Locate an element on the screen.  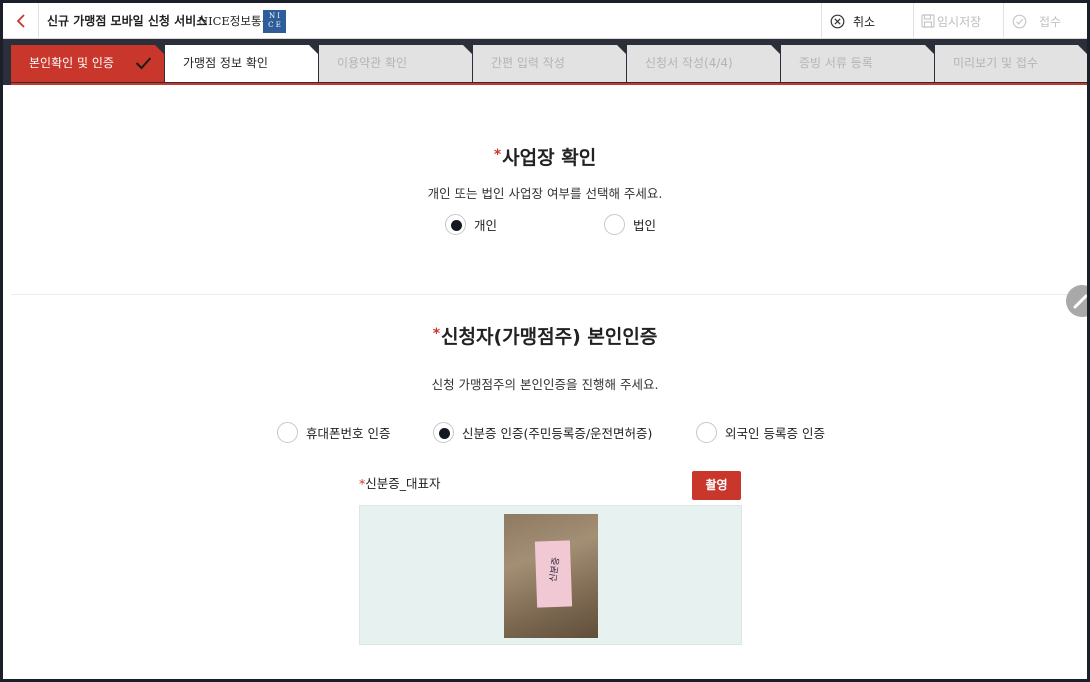
step-quick-input: 간편 입력 작성 is located at coordinates (549, 63).